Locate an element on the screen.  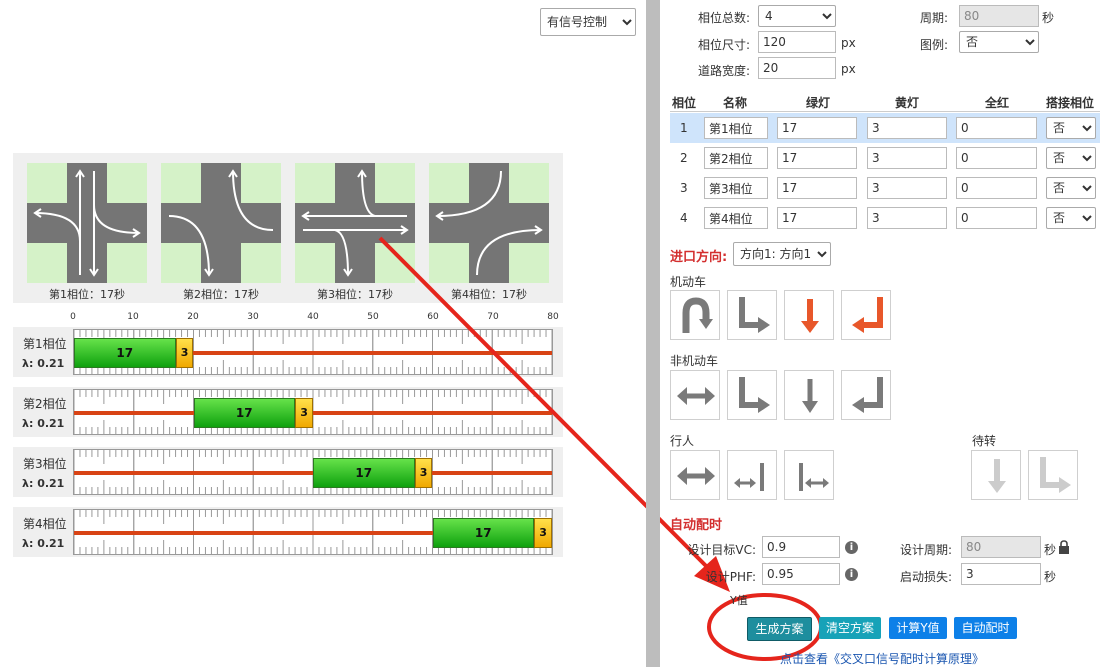
scale-tick-label: 80 is located at coordinates (553, 317).